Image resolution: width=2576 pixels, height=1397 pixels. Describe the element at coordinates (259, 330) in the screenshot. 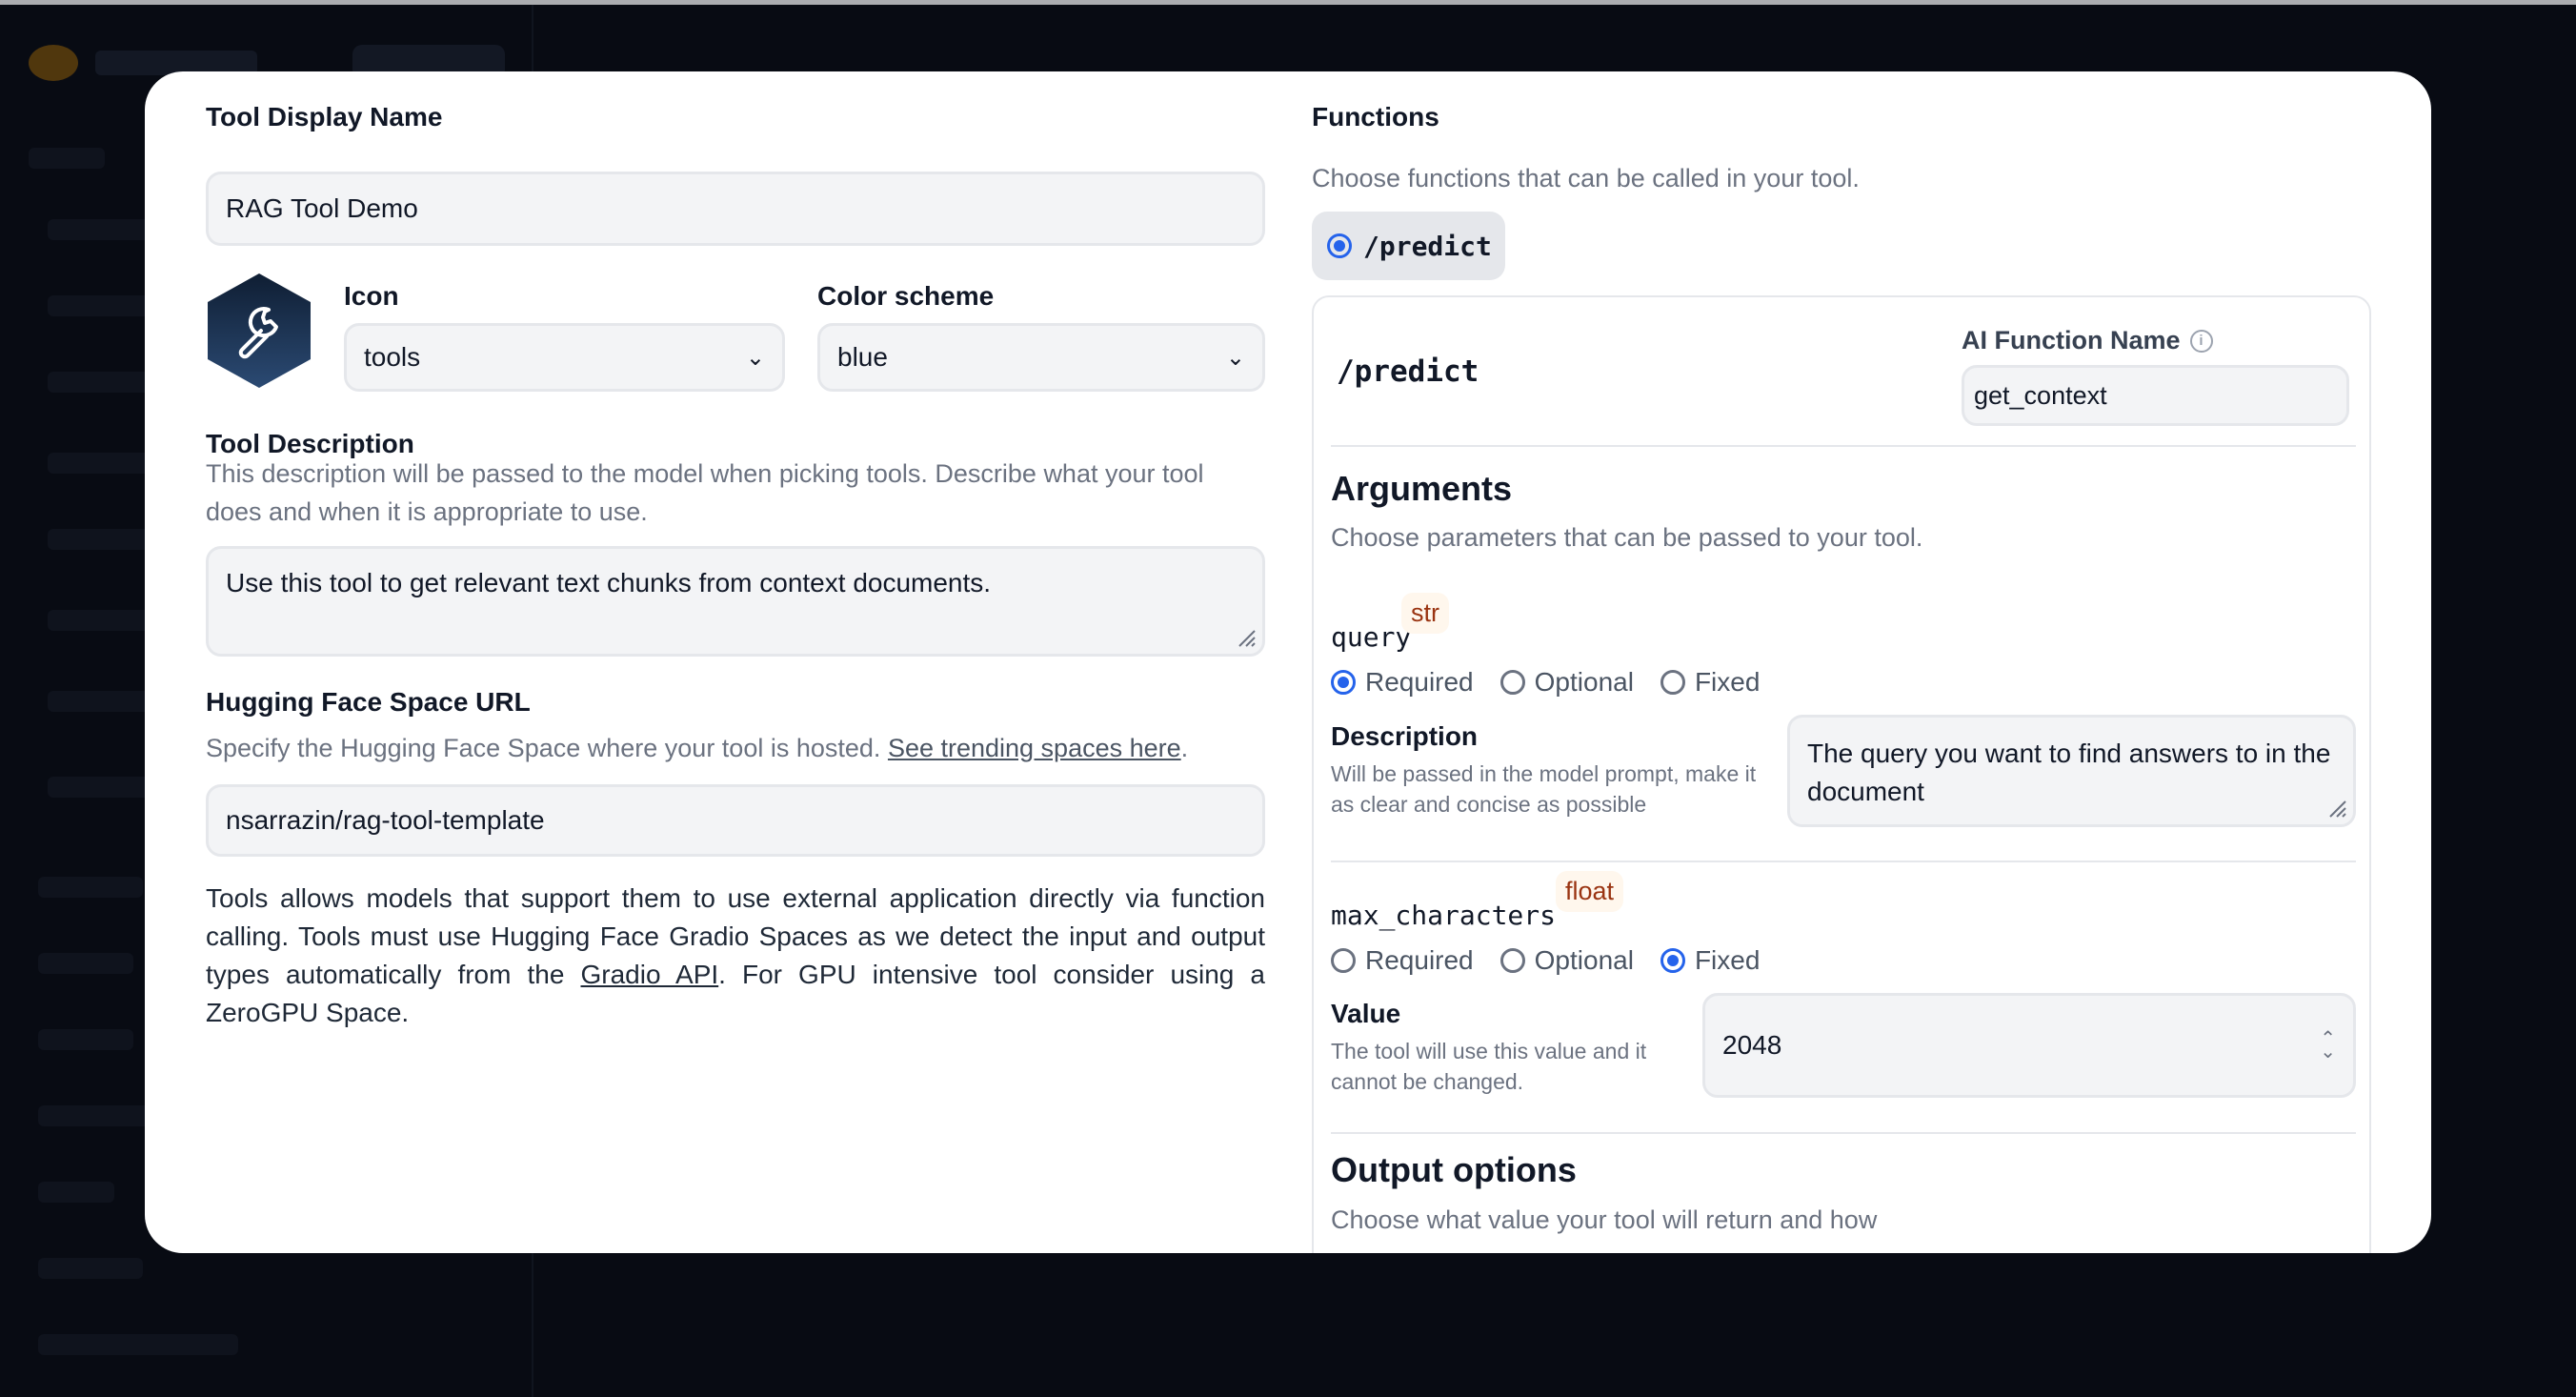

I see `wrench-icon` at that location.